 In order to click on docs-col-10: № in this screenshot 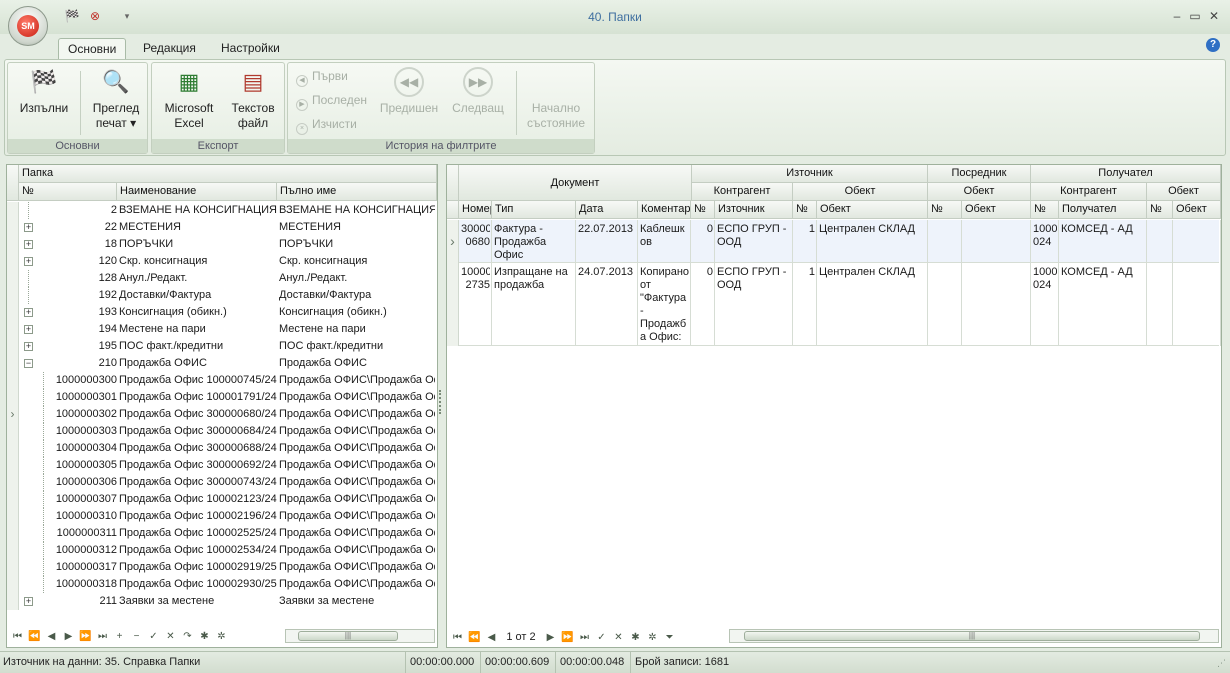, I will do `click(1045, 210)`.